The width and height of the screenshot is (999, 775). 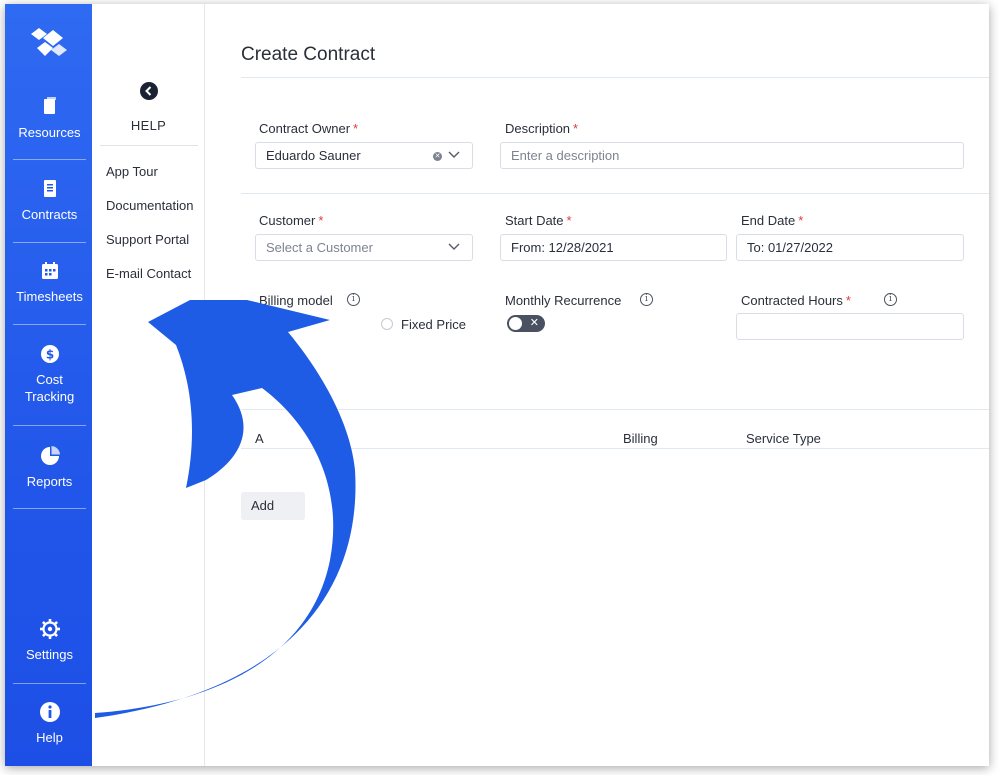 What do you see at coordinates (850, 247) in the screenshot?
I see `end-date-input: To: 01/27/2022` at bounding box center [850, 247].